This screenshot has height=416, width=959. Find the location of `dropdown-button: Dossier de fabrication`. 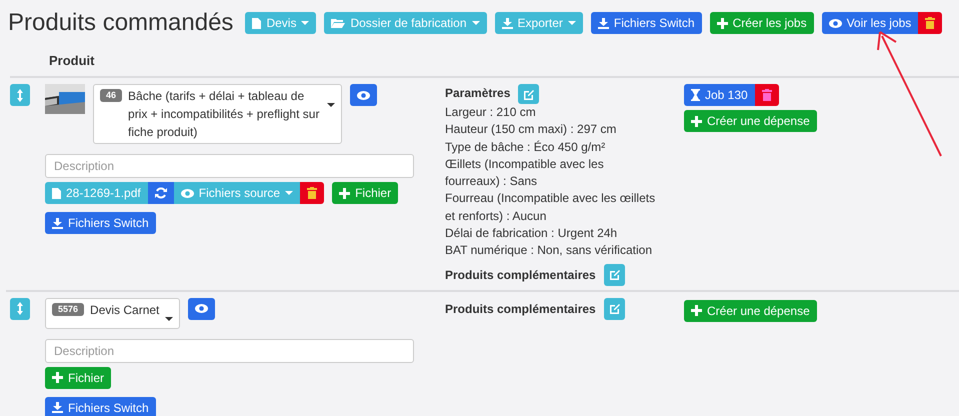

dropdown-button: Dossier de fabrication is located at coordinates (405, 23).